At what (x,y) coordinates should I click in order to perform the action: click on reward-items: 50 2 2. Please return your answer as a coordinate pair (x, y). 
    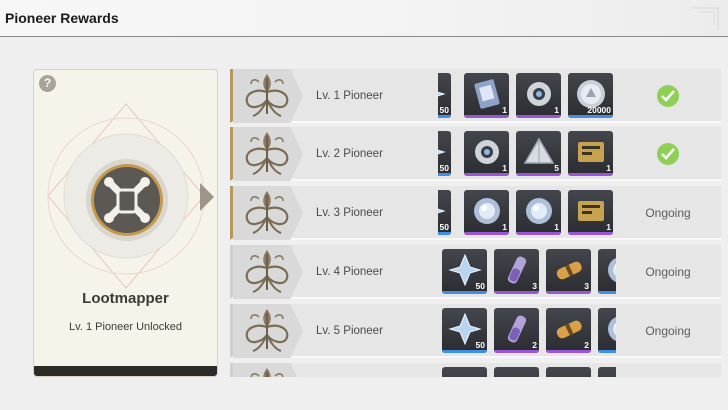
    Looking at the image, I should click on (527, 331).